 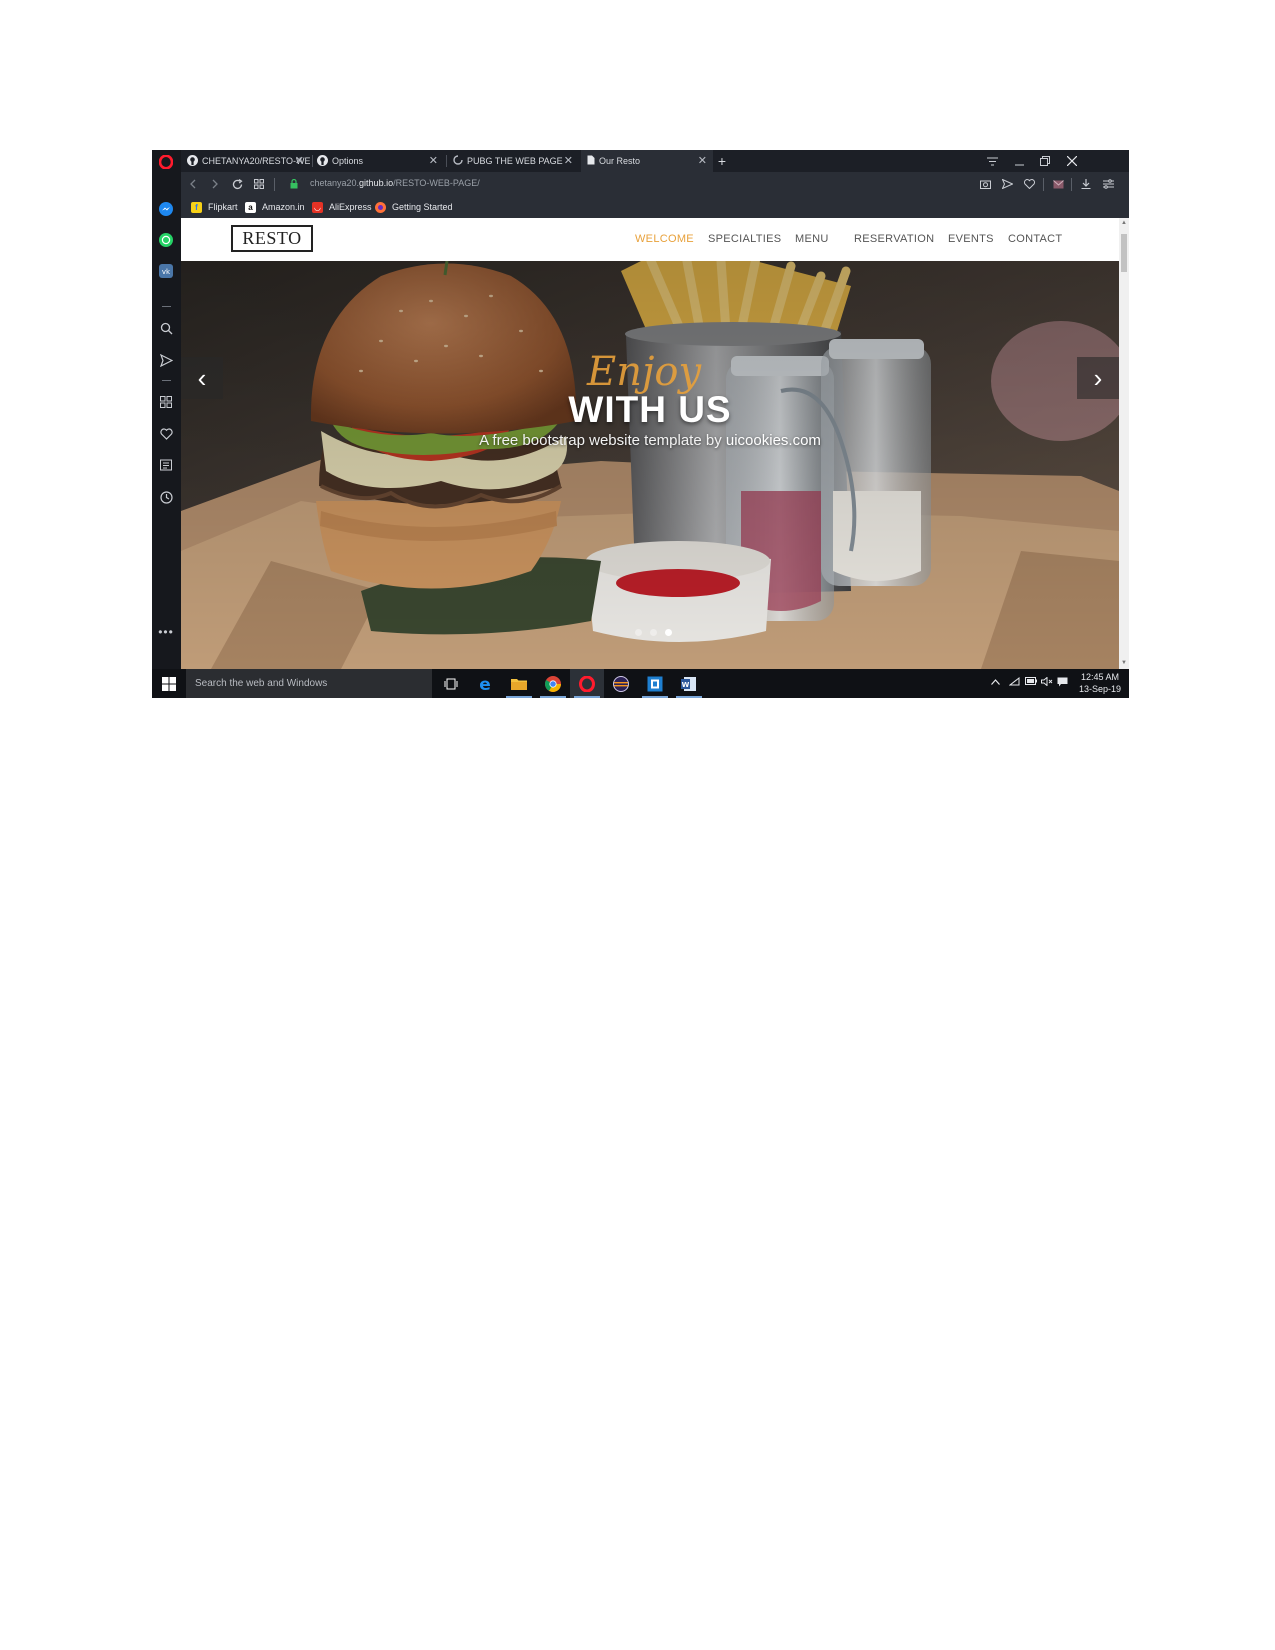 I want to click on messenger-icon, so click(x=166, y=209).